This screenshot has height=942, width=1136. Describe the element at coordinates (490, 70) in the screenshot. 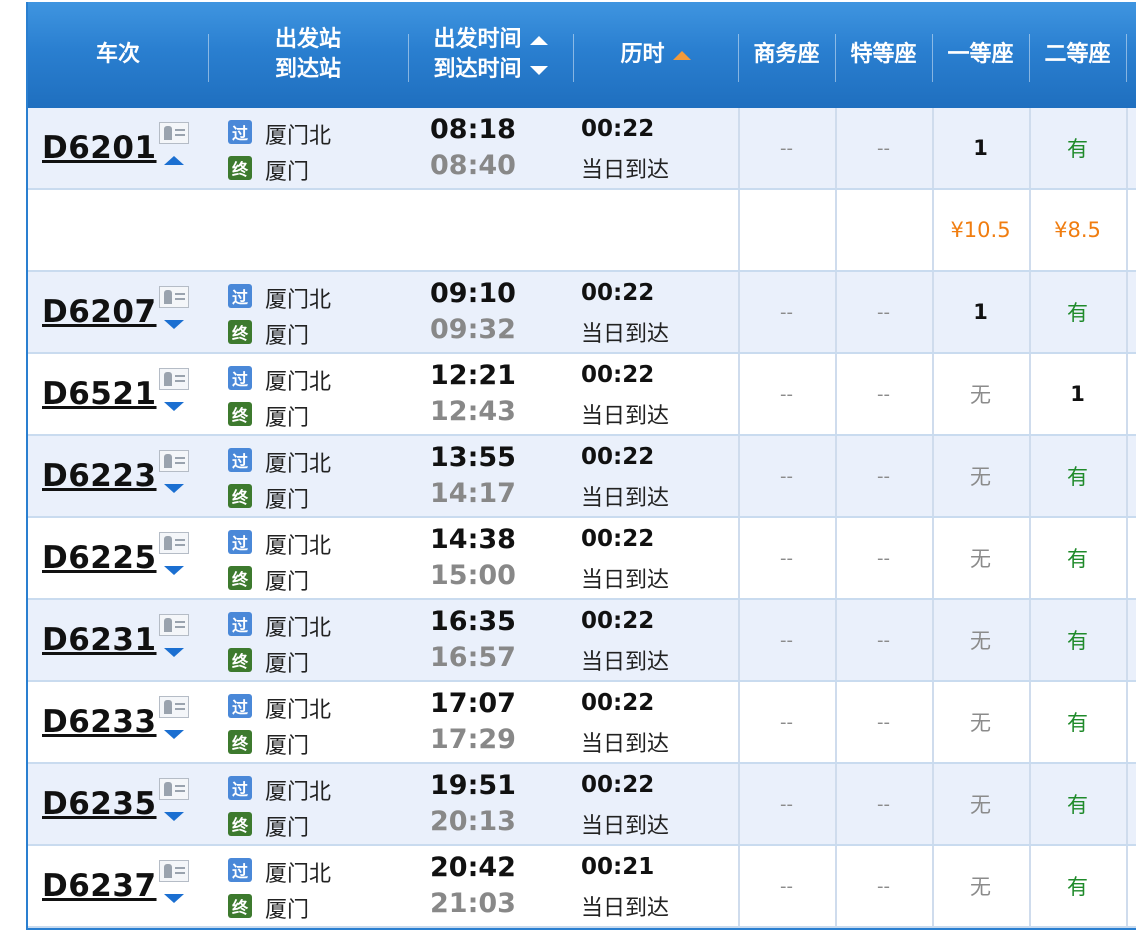

I see `sort-arrive-time: 到达时间` at that location.